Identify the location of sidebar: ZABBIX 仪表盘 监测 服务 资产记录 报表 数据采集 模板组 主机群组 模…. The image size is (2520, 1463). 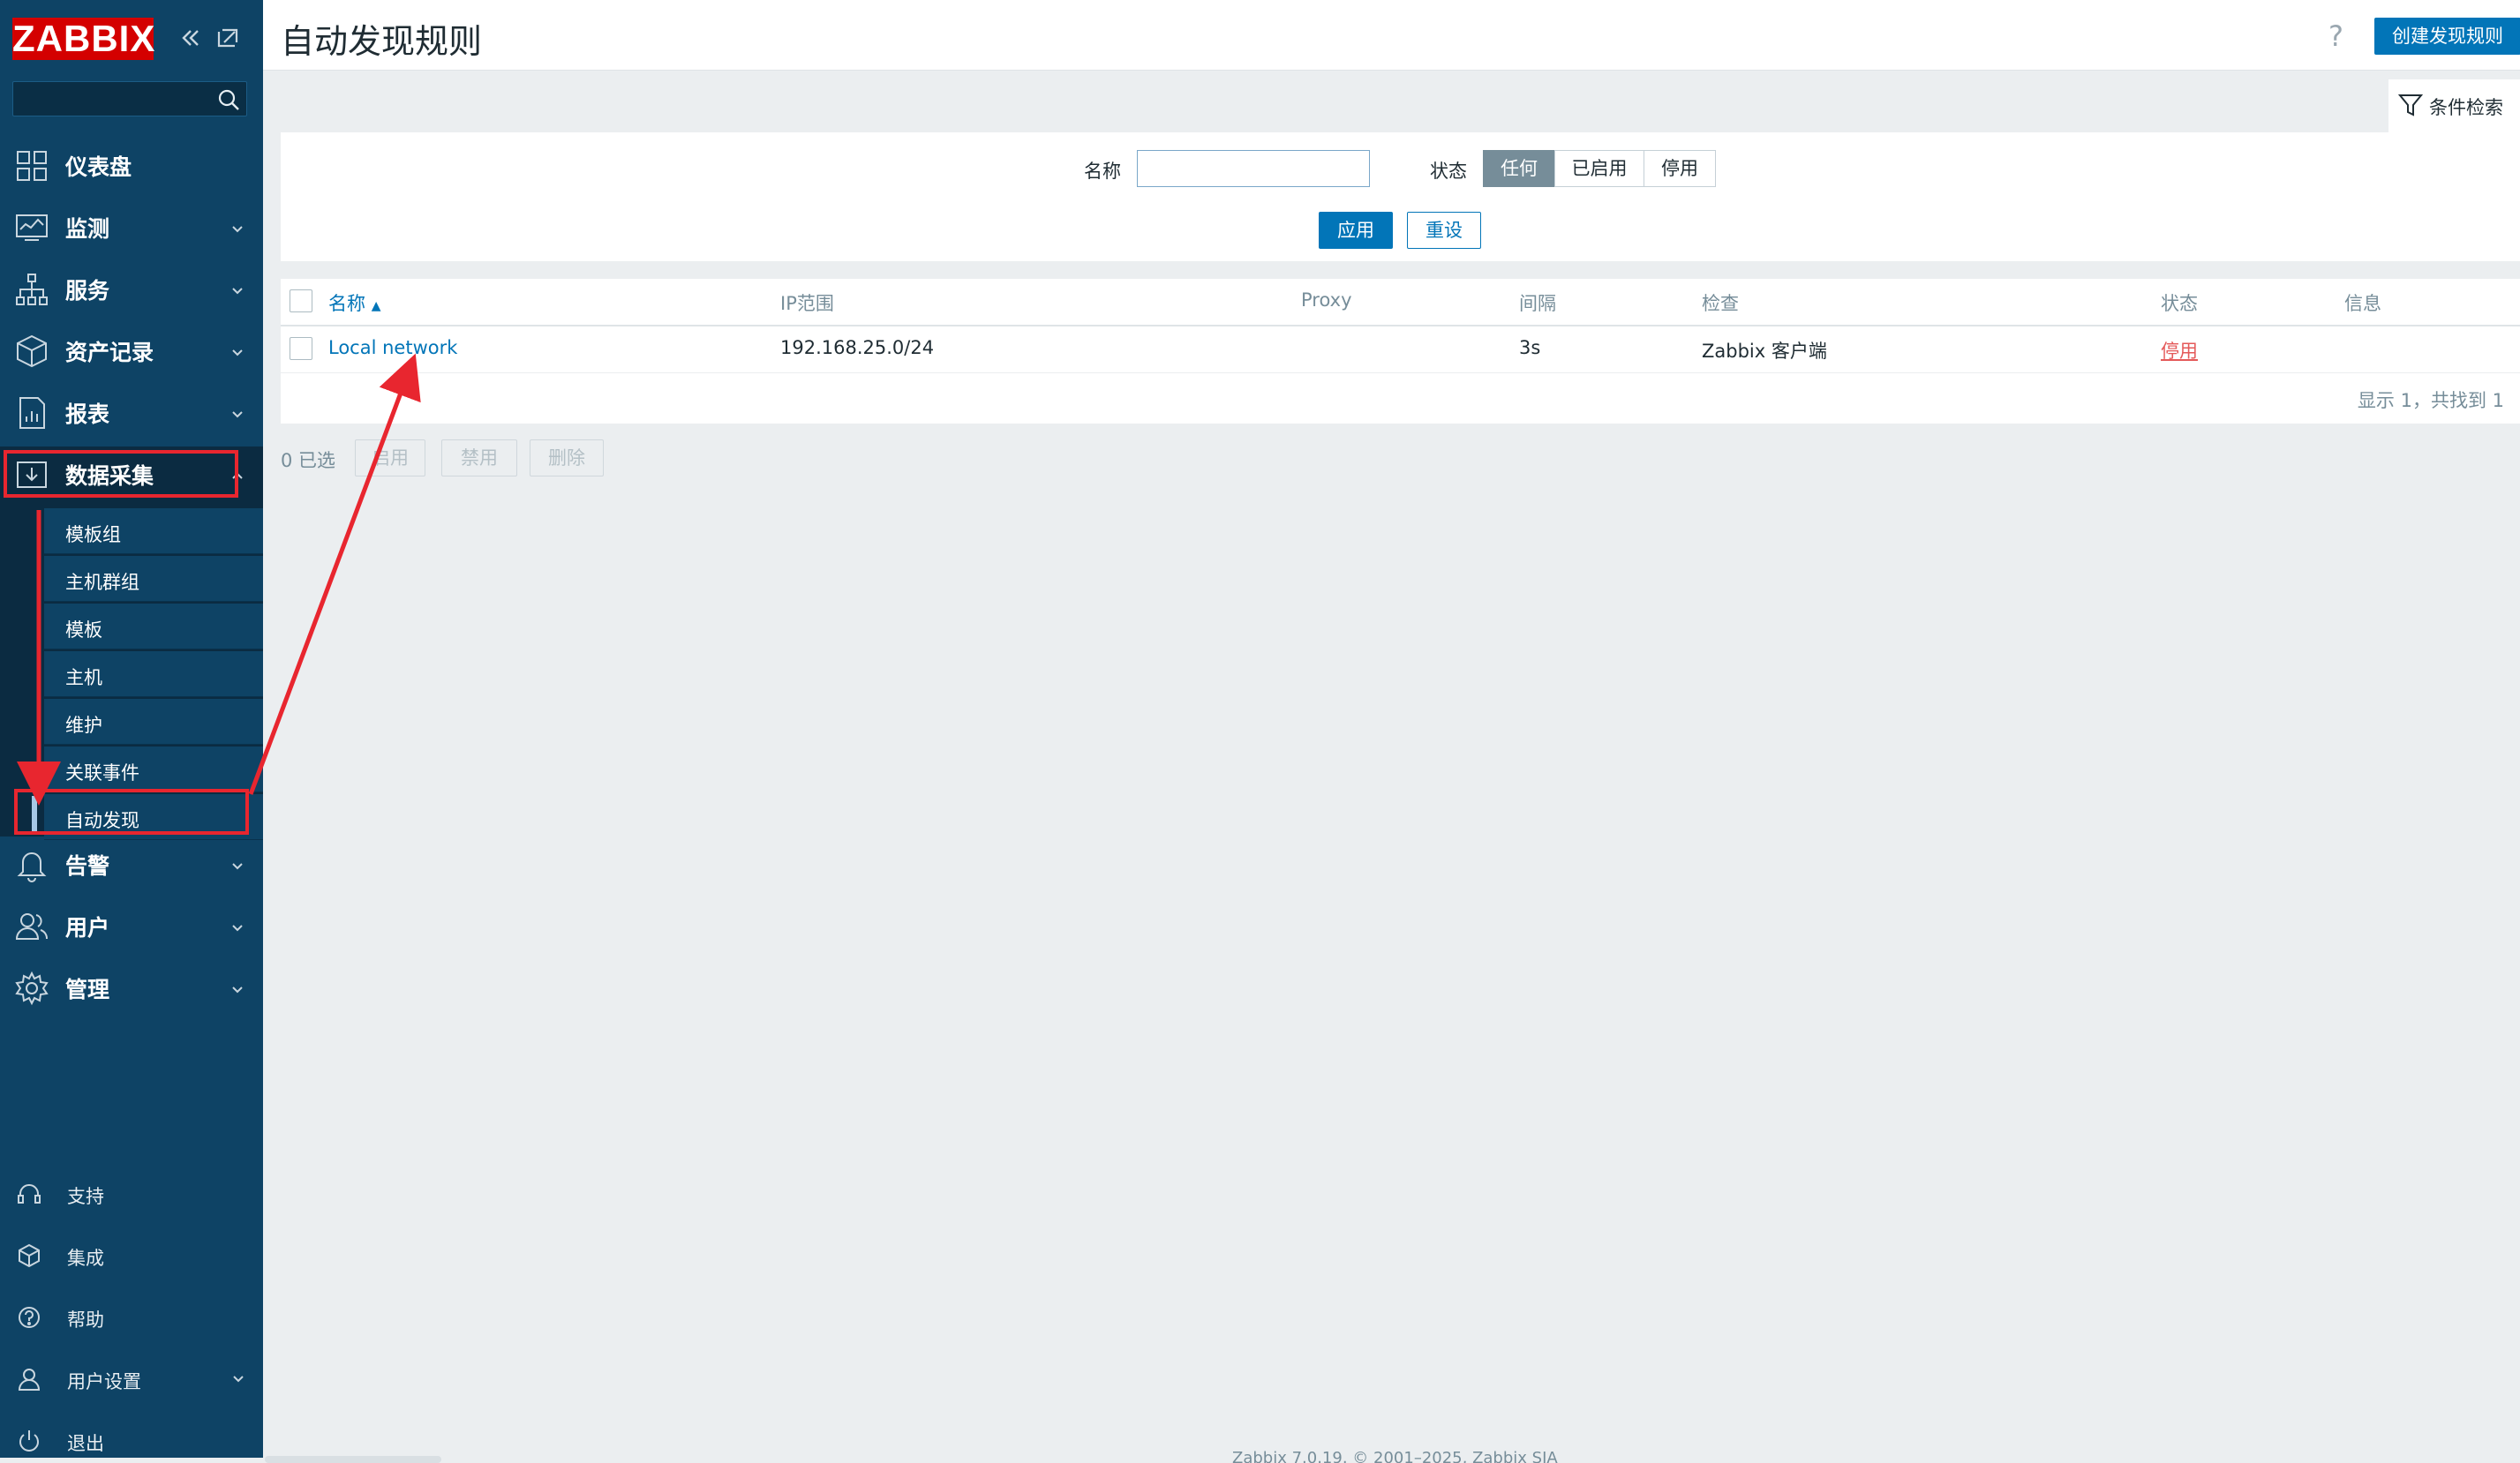
(131, 729).